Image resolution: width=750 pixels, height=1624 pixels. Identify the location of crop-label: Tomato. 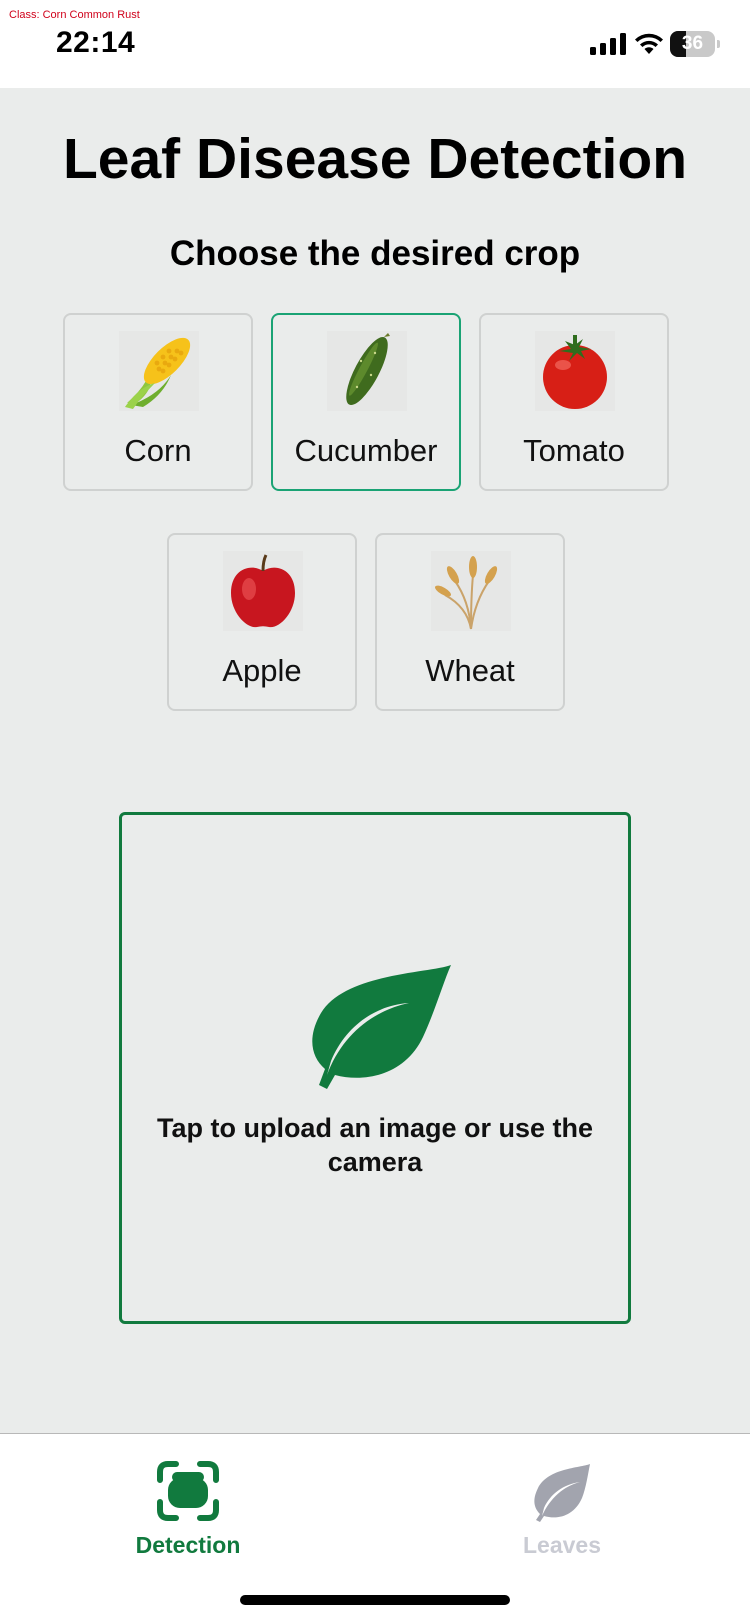
(574, 450).